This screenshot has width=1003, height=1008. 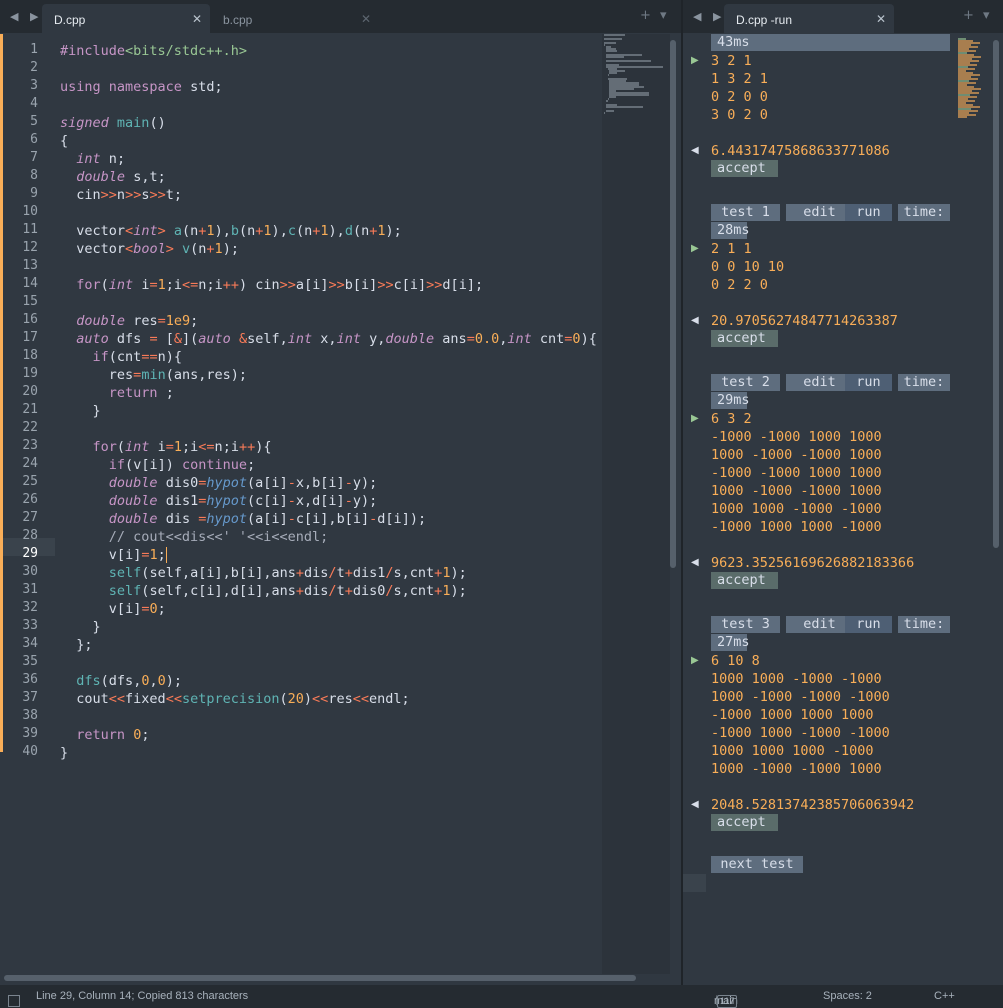 What do you see at coordinates (113, 123) in the screenshot?
I see `code-line: signed main()` at bounding box center [113, 123].